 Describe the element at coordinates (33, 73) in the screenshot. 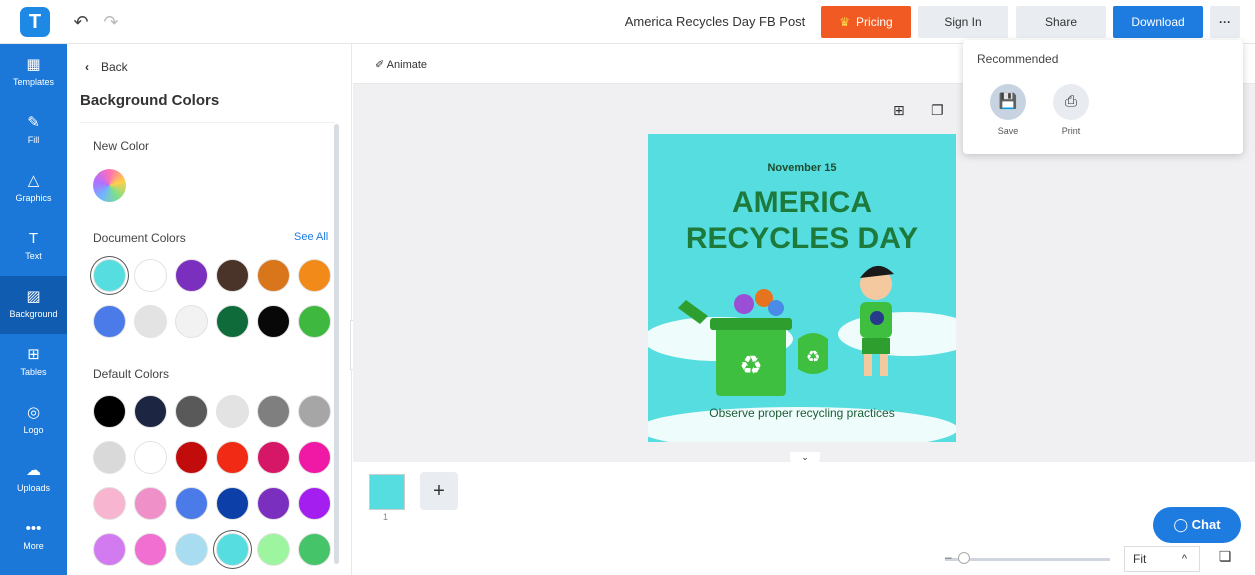

I see `rail-item-templates: ▦ Templates` at that location.